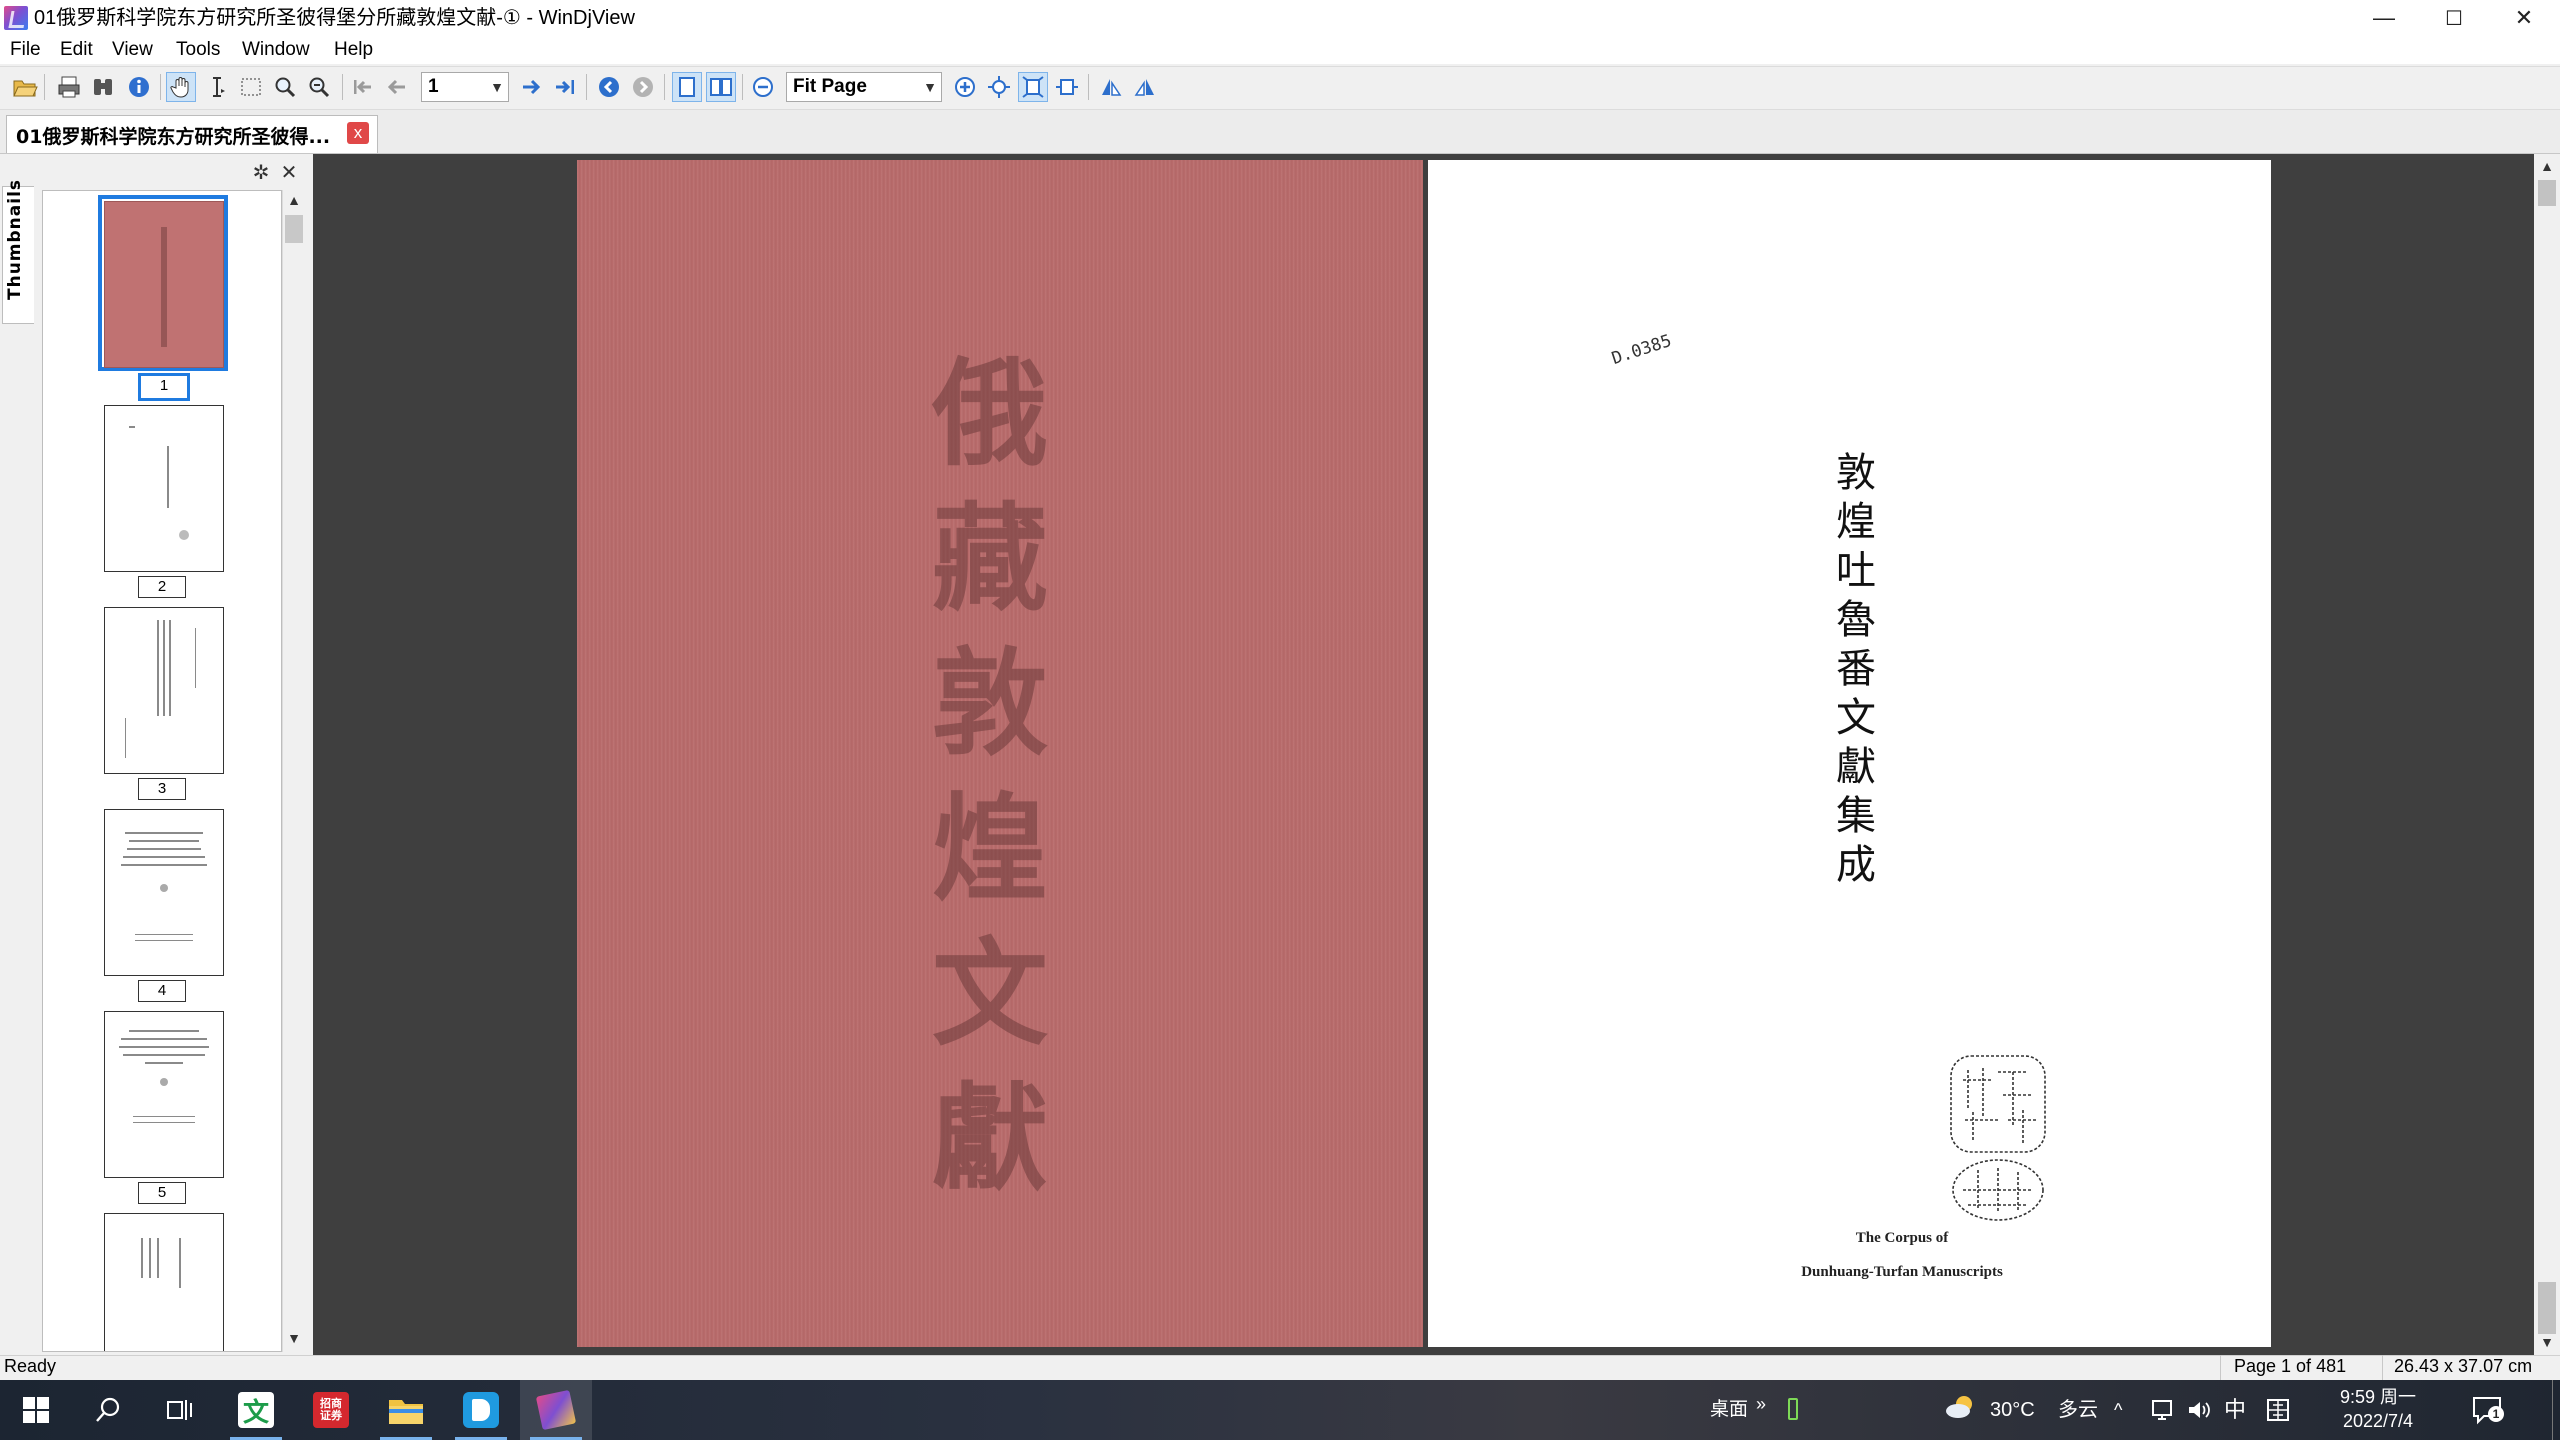  What do you see at coordinates (353, 50) in the screenshot?
I see `menu-help: Help` at bounding box center [353, 50].